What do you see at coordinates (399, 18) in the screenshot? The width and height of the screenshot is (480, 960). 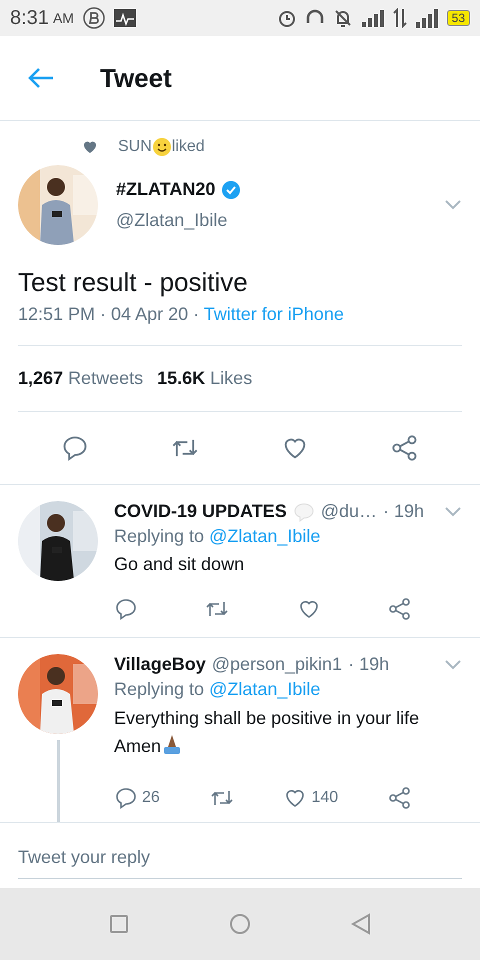 I see `data-arrows-icon` at bounding box center [399, 18].